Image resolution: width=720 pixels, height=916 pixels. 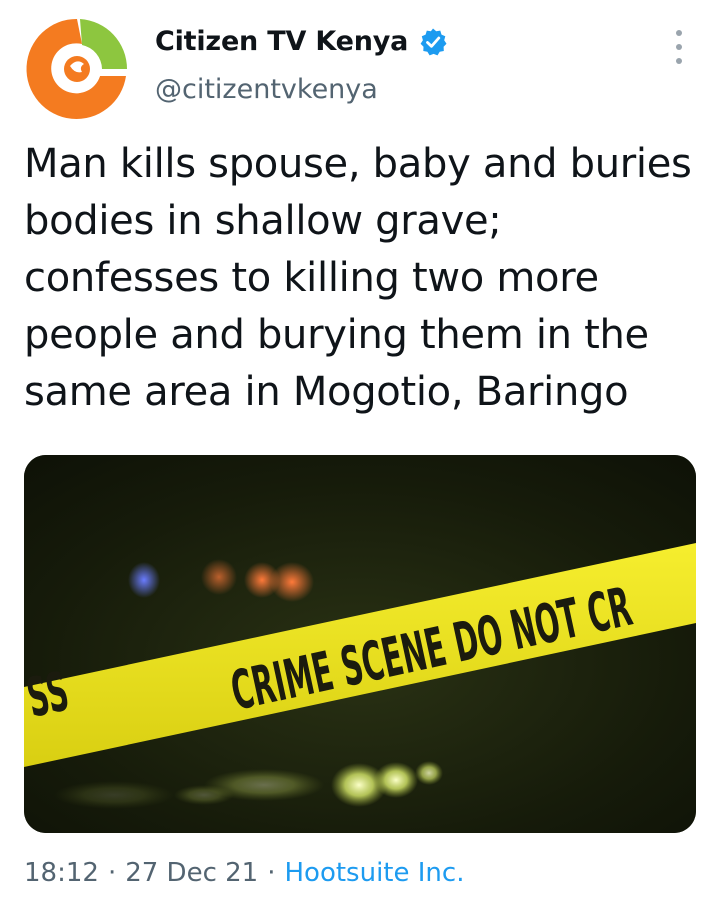 I want to click on tweet-meta: 18:12 · 27 Dec 21 · Hootsuite Inc., so click(x=244, y=873).